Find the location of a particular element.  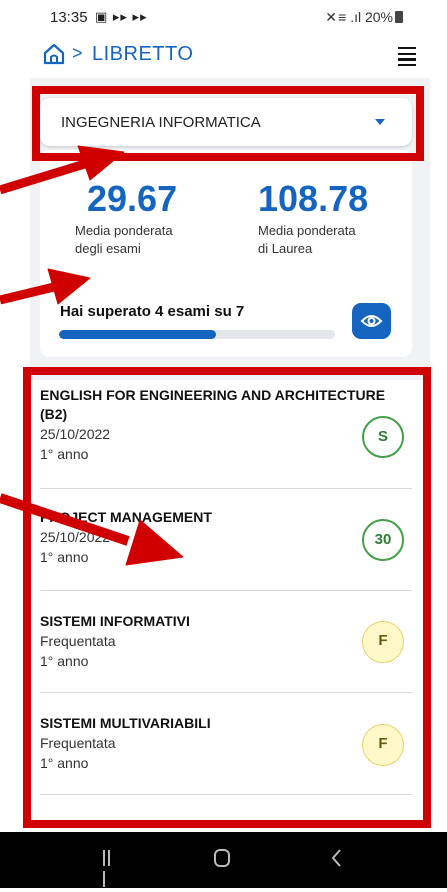

view-details-button is located at coordinates (371, 321).